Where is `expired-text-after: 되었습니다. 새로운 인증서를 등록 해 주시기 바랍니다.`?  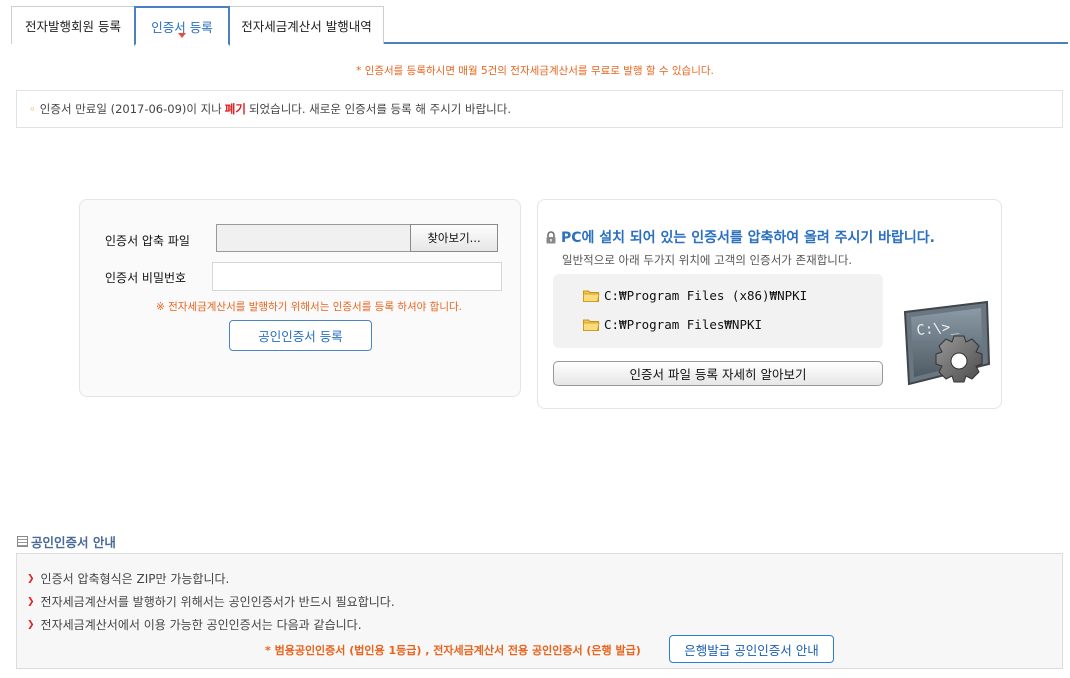 expired-text-after: 되었습니다. 새로운 인증서를 등록 해 주시기 바랍니다. is located at coordinates (379, 109).